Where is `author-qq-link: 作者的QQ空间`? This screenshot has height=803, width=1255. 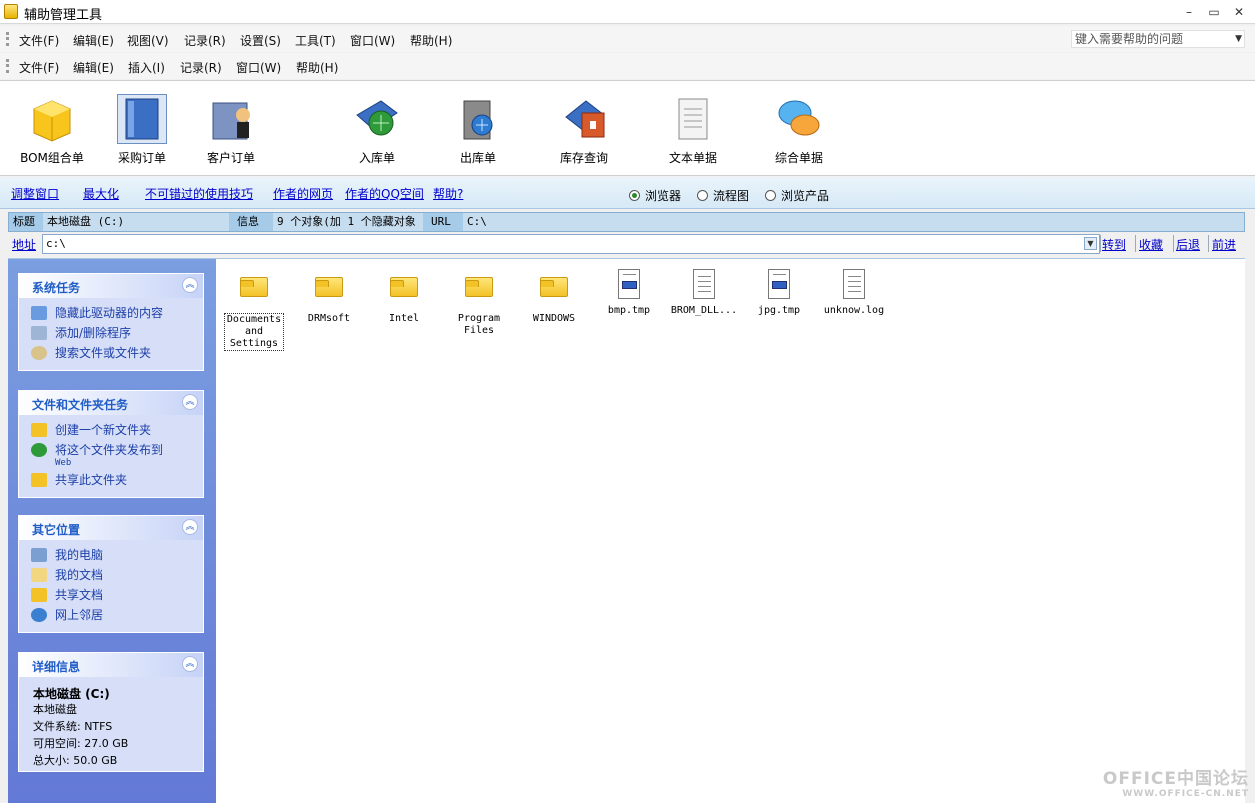
author-qq-link: 作者的QQ空间 is located at coordinates (384, 193).